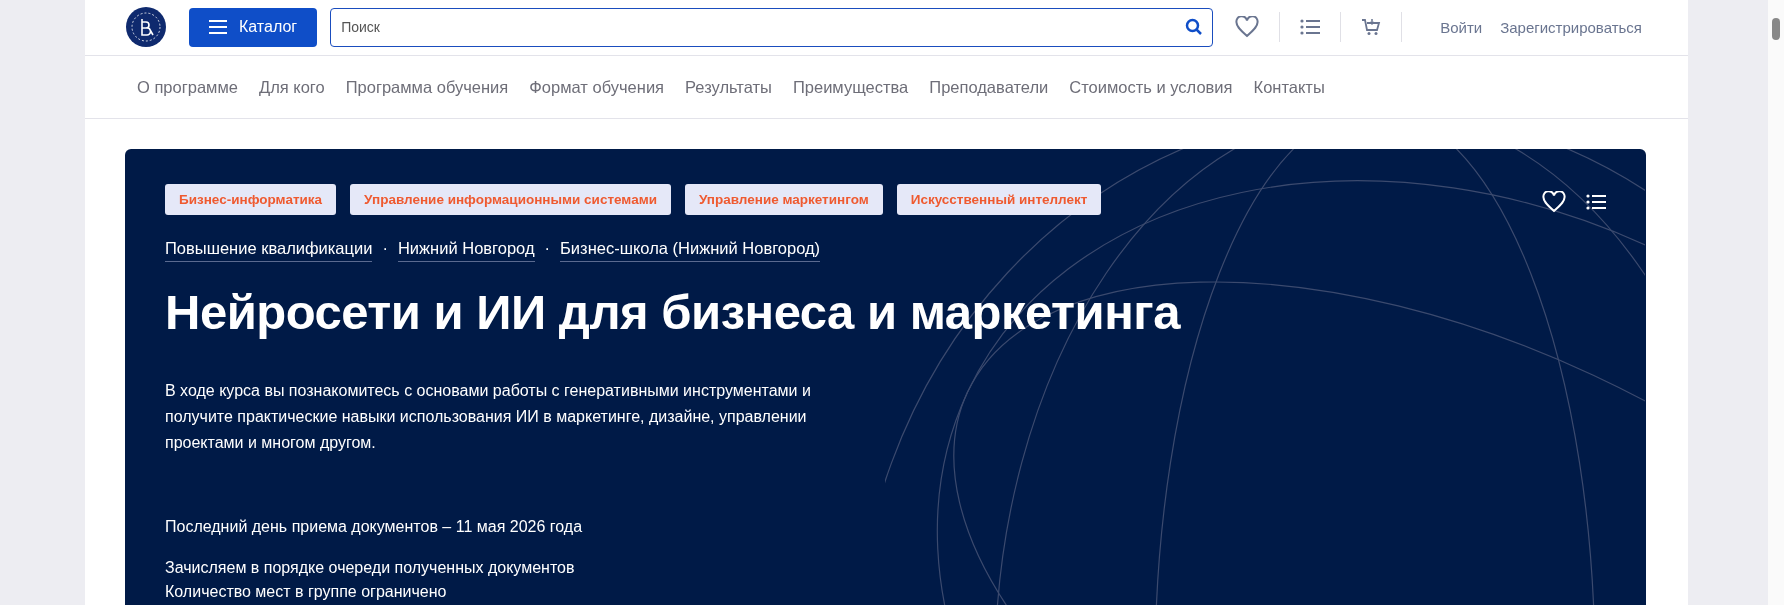 The width and height of the screenshot is (1784, 605). Describe the element at coordinates (850, 87) in the screenshot. I see `nav-link: Преимущества` at that location.